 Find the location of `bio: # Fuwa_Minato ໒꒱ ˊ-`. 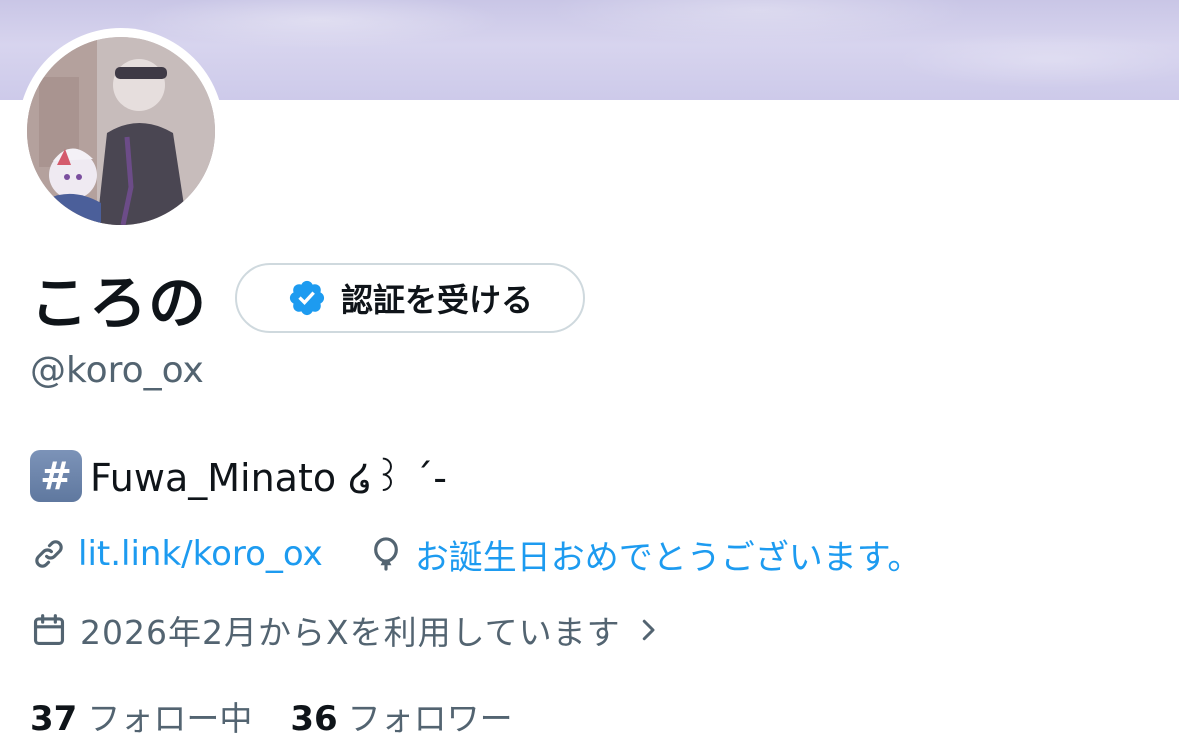

bio: # Fuwa_Minato ໒꒱ ˊ- is located at coordinates (238, 476).